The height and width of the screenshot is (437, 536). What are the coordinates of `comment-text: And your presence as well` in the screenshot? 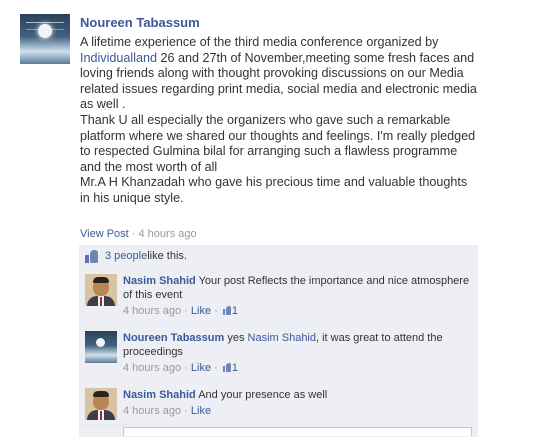 It's located at (261, 395).